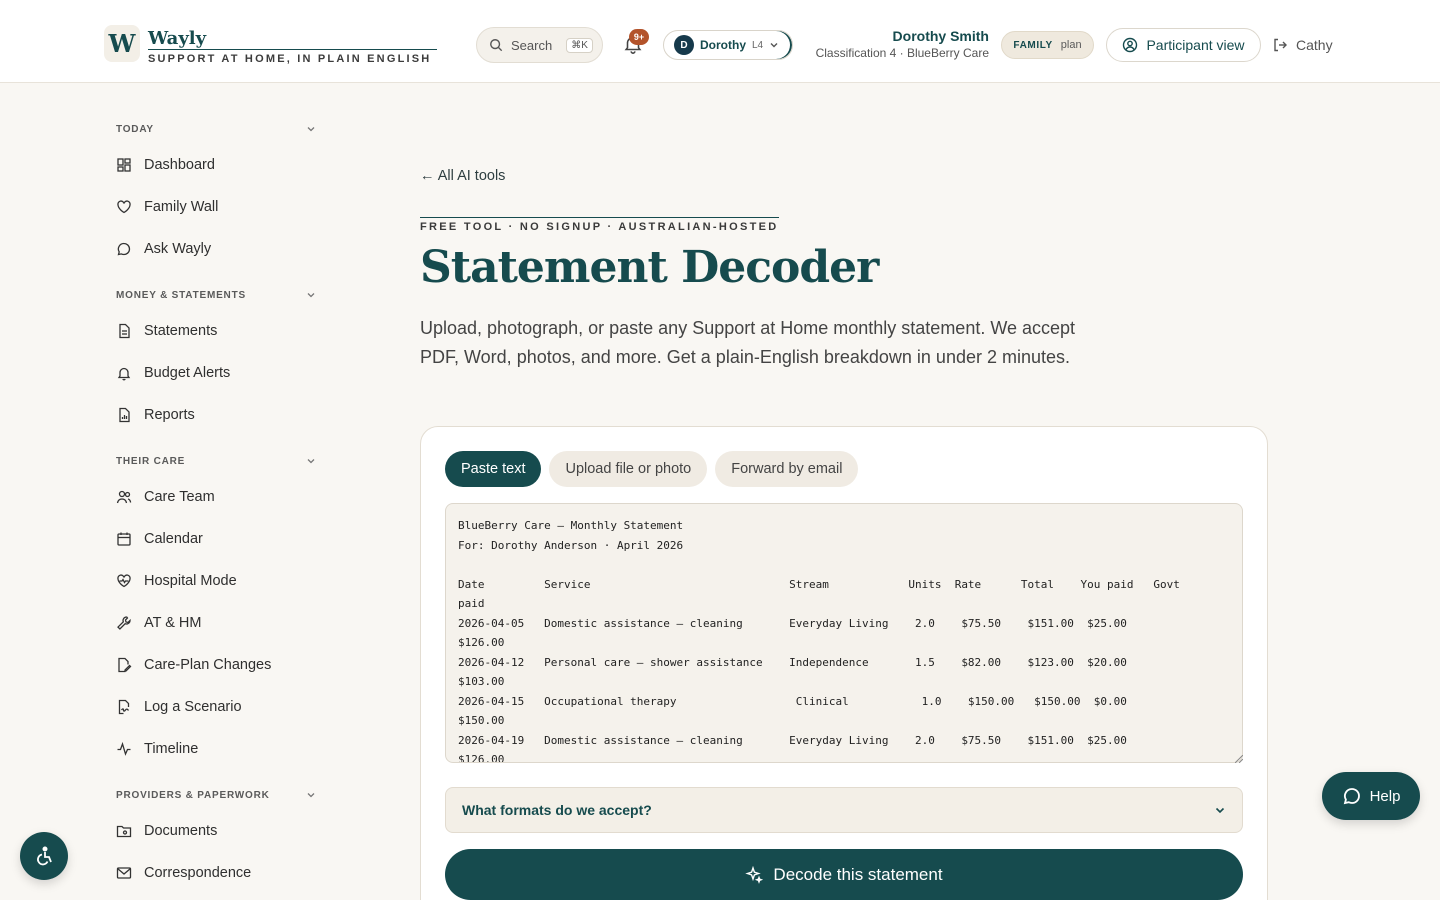  I want to click on heart-icon, so click(124, 207).